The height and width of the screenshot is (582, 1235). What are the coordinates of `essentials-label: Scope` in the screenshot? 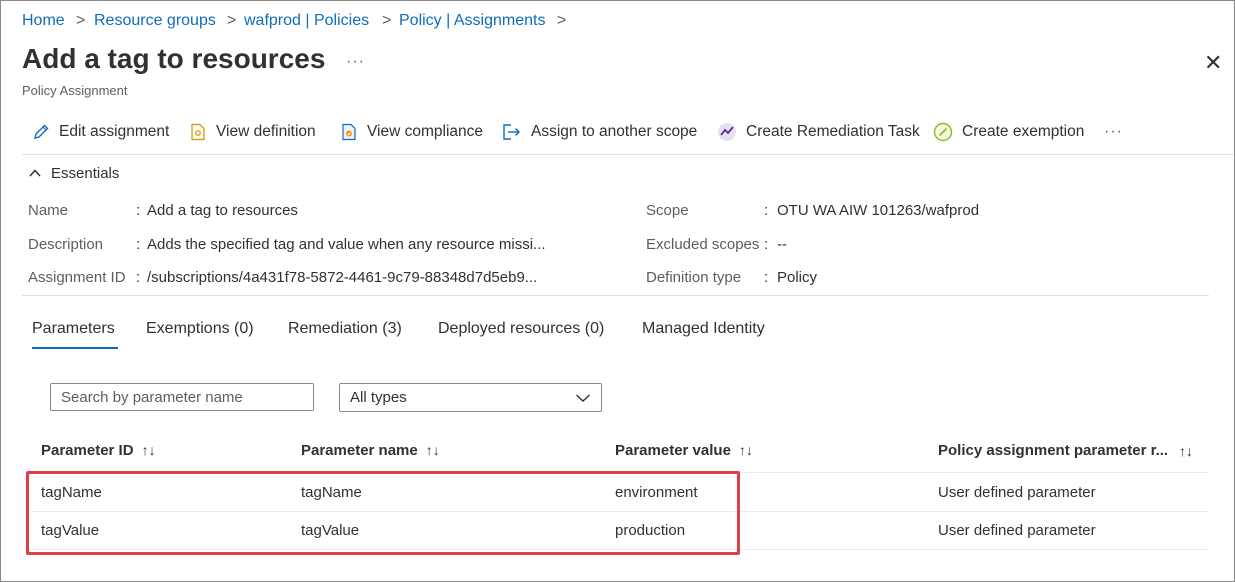 It's located at (667, 210).